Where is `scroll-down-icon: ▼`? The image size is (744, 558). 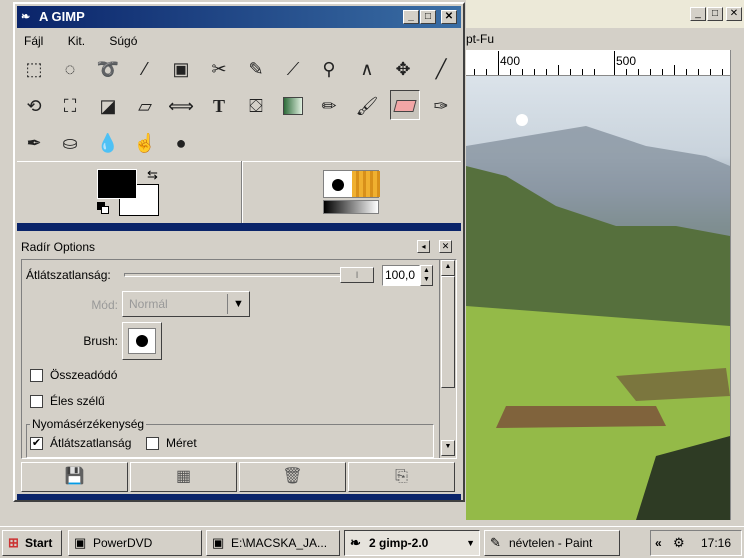 scroll-down-icon: ▼ is located at coordinates (448, 448).